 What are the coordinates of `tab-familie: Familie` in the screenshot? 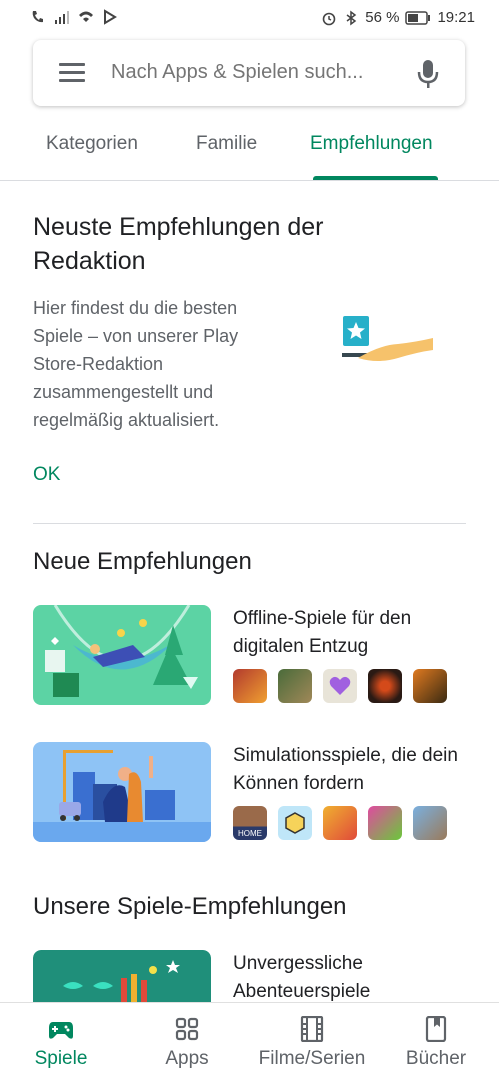 It's located at (226, 144).